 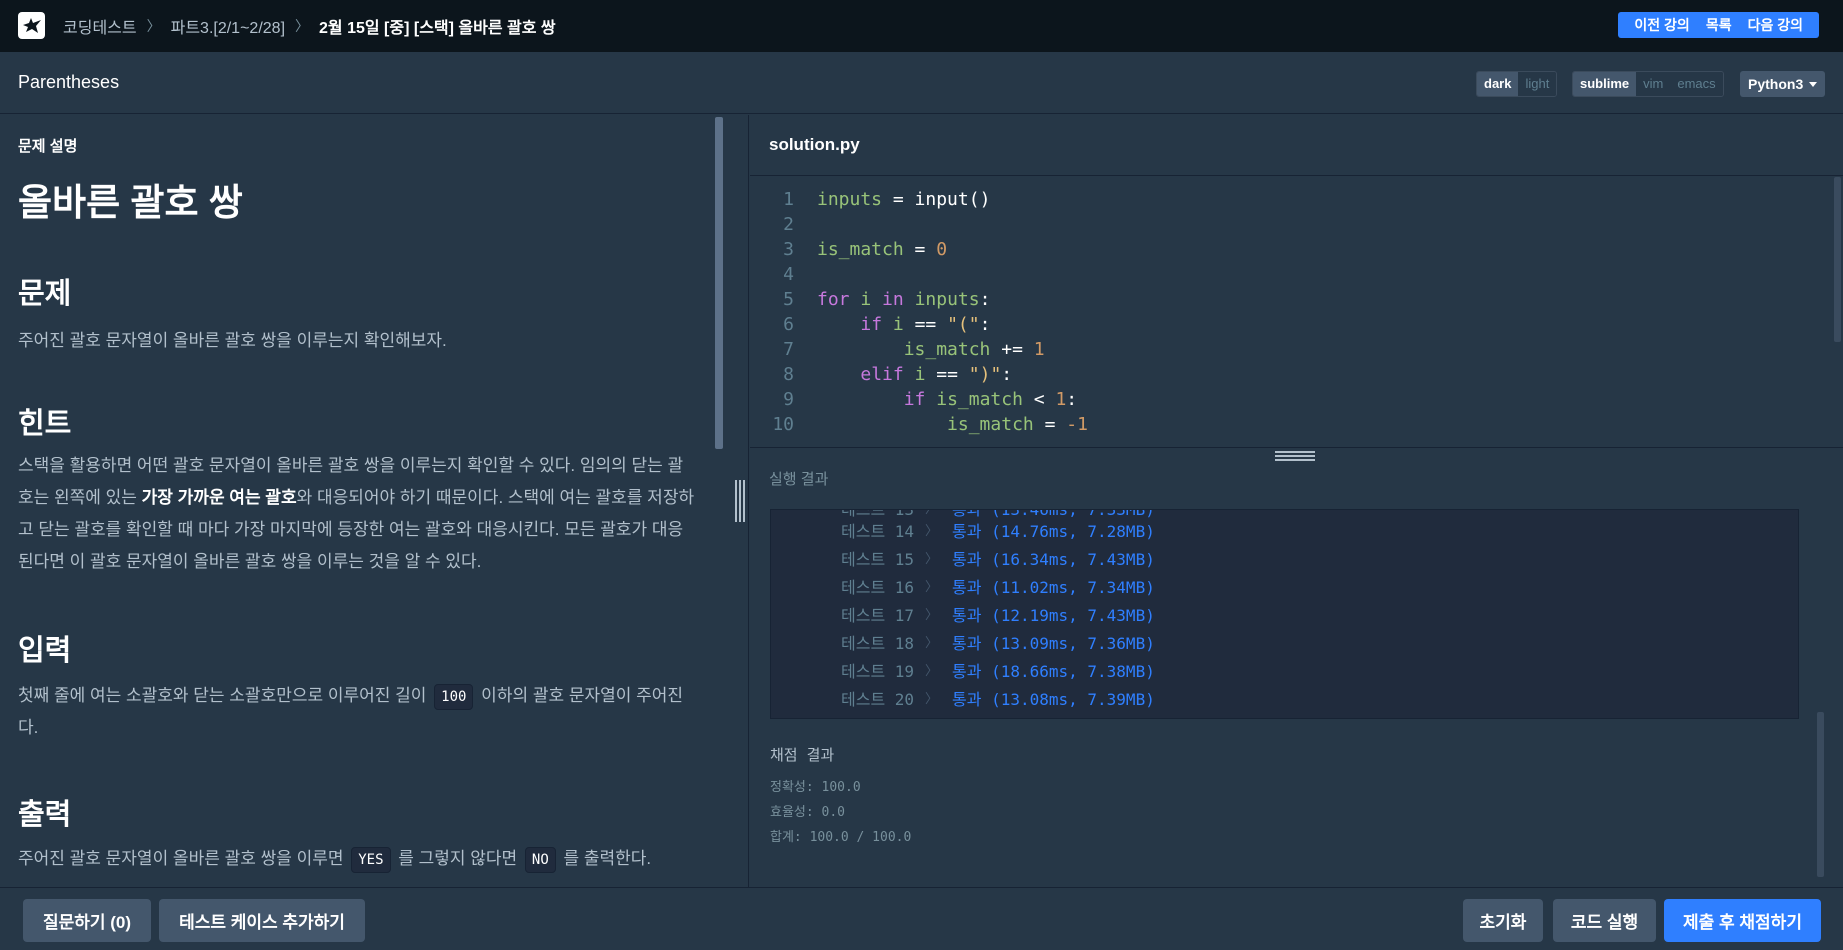 What do you see at coordinates (45, 294) in the screenshot?
I see `problem-heading: 문제` at bounding box center [45, 294].